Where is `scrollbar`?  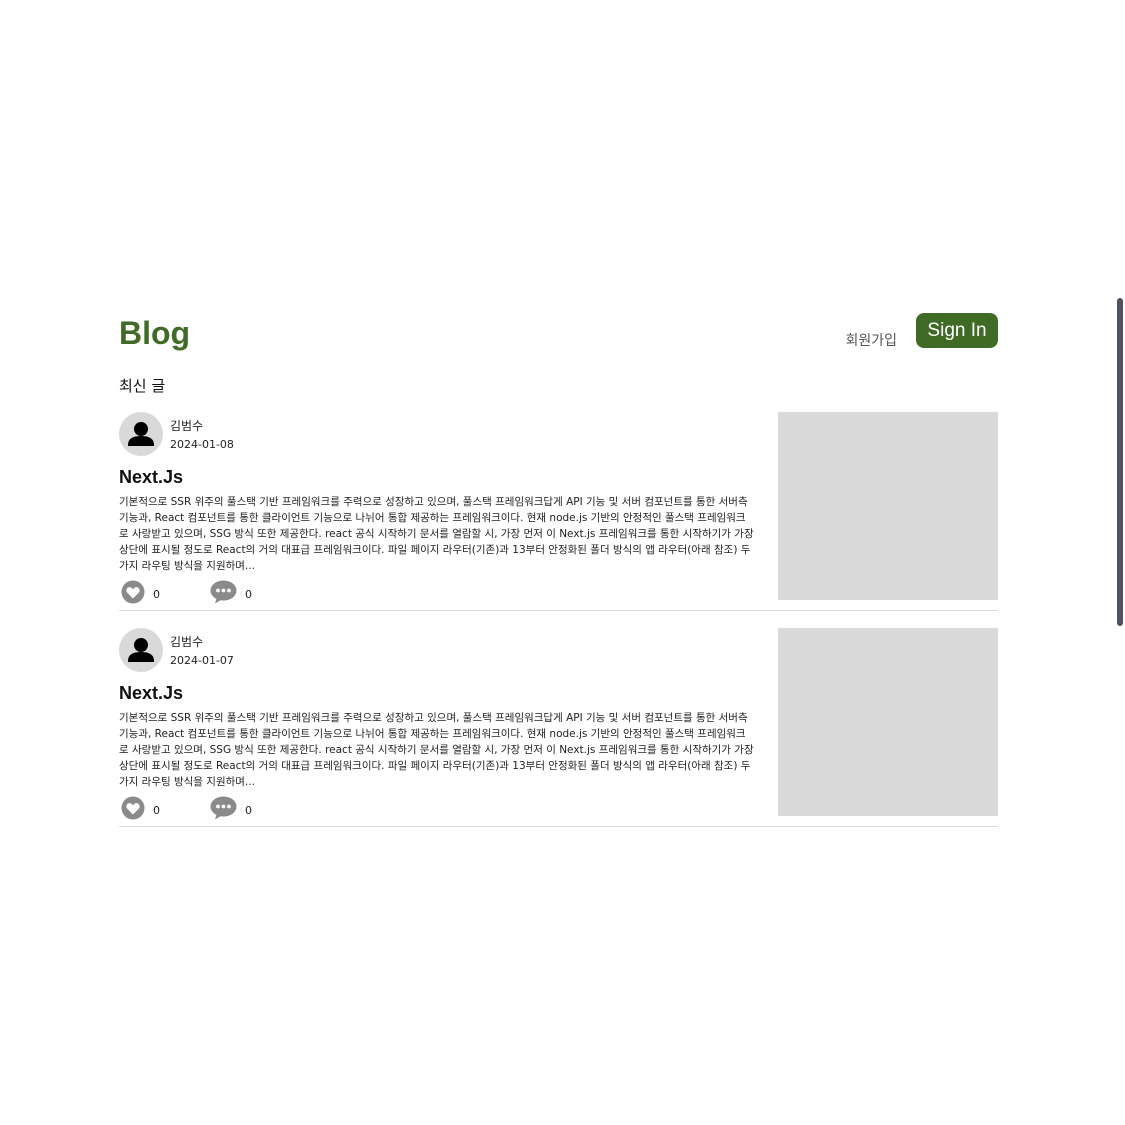
scrollbar is located at coordinates (1120, 462).